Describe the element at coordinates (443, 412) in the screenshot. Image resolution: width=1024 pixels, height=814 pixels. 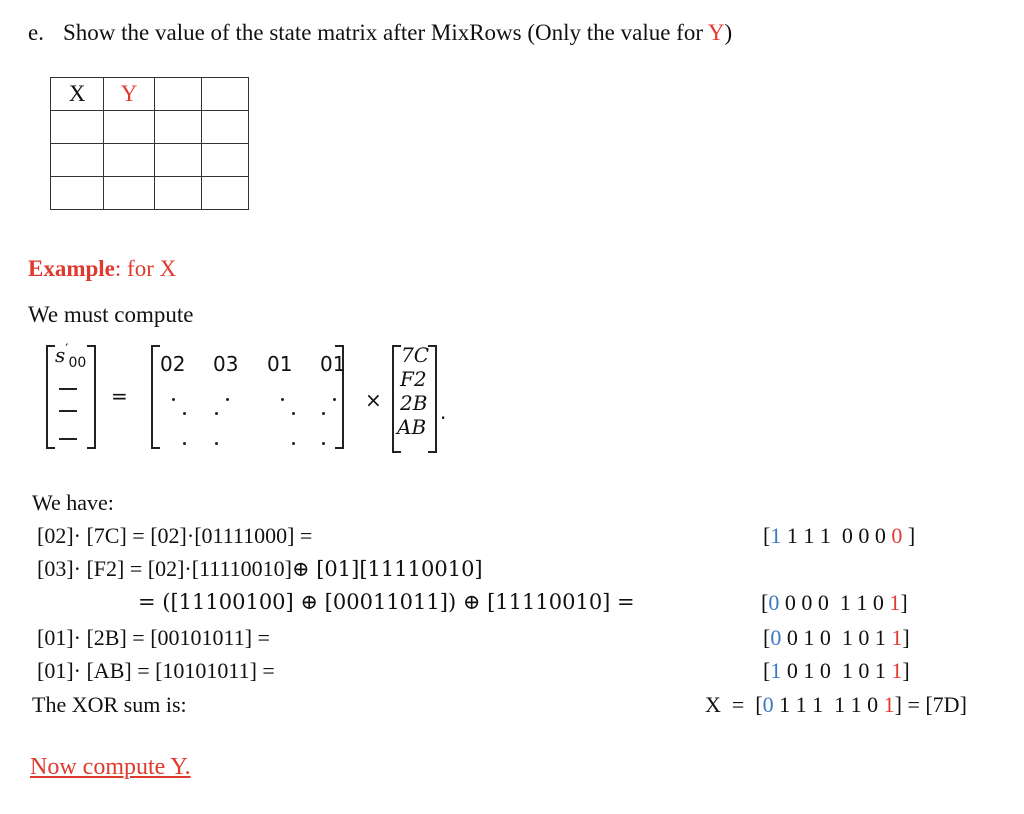
I see `equation-period: .` at that location.